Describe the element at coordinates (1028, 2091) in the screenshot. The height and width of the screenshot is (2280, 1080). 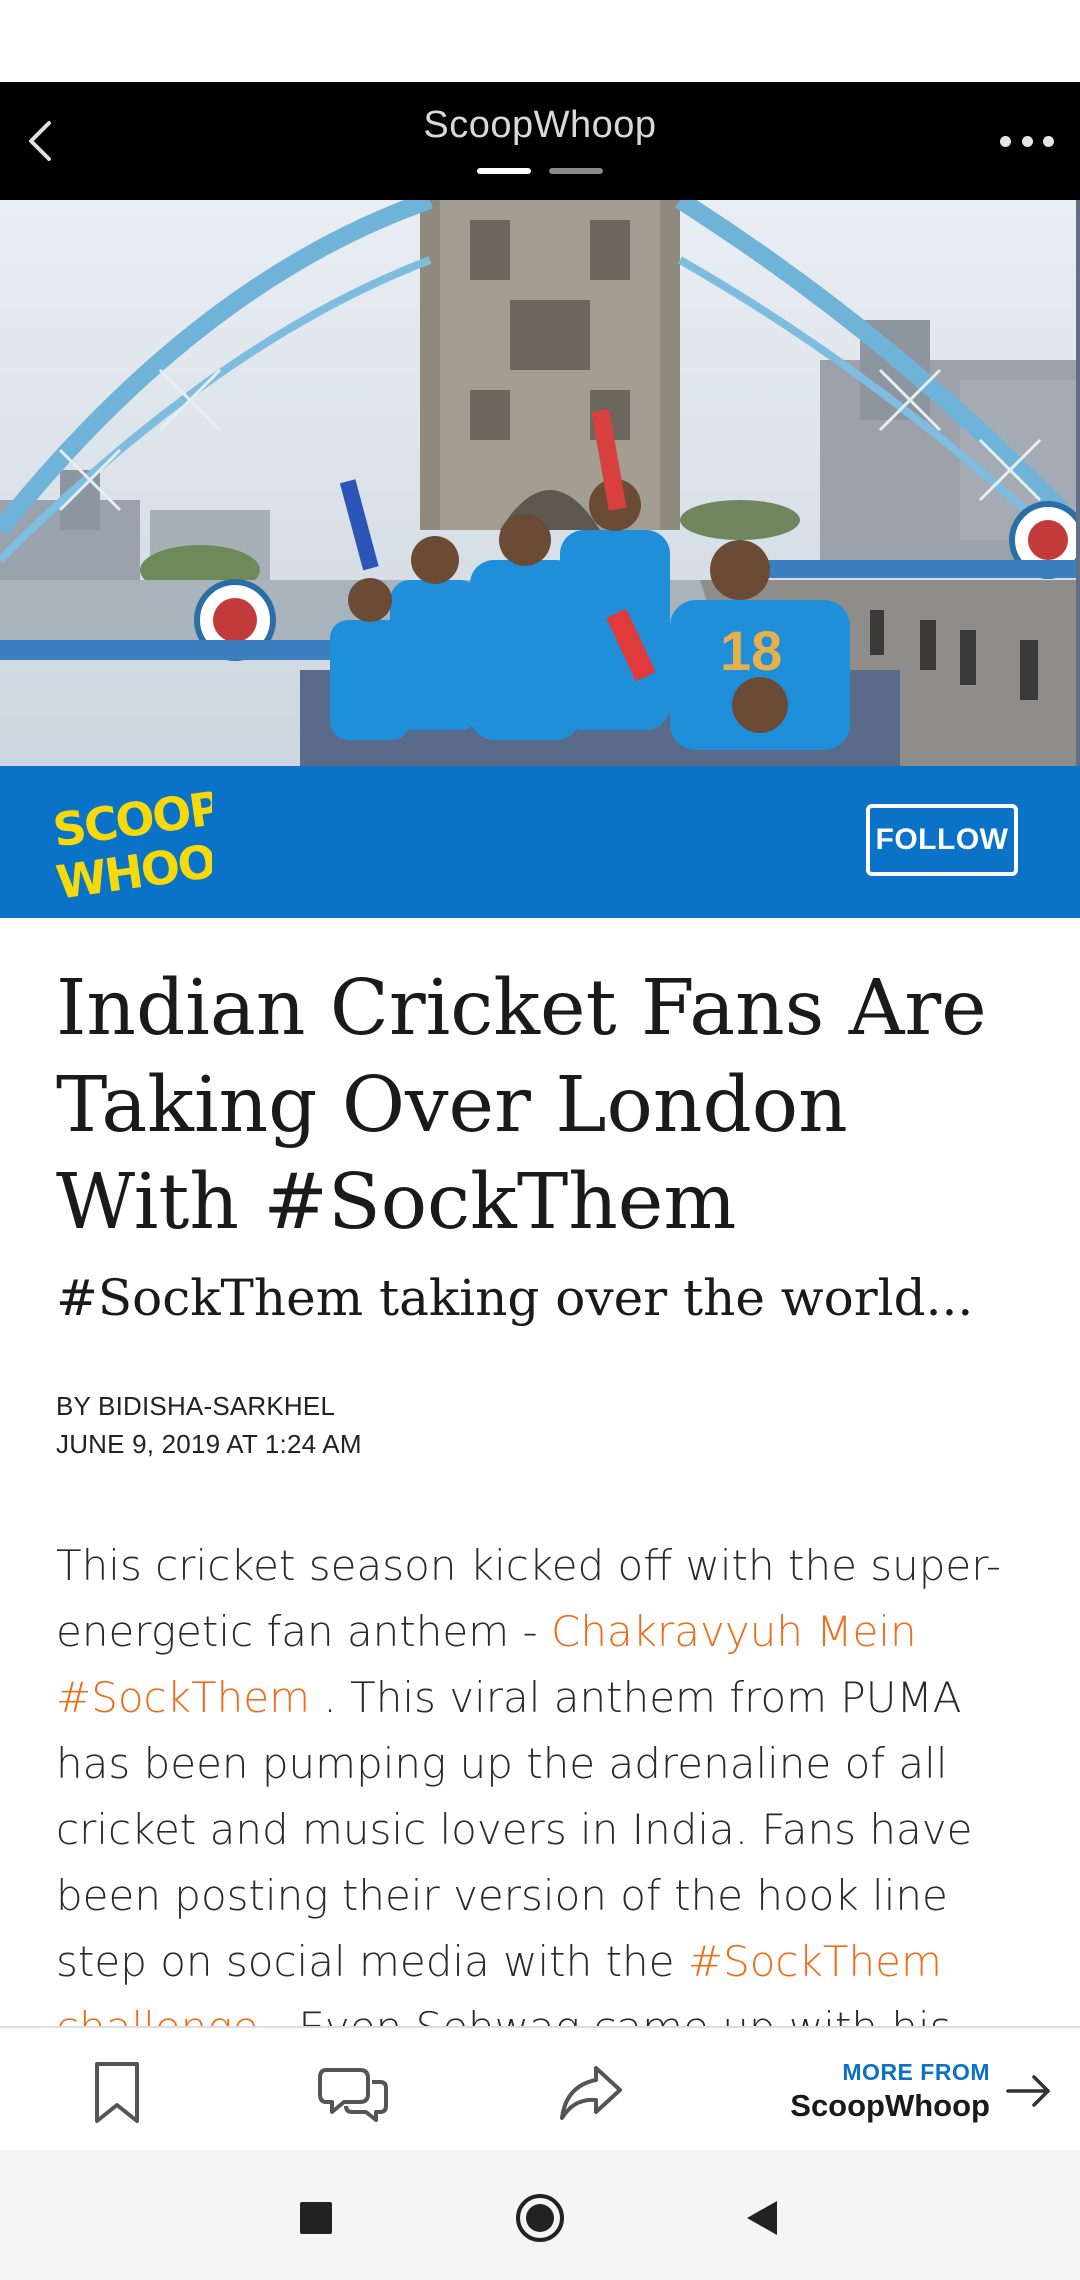
I see `arrow-right-icon` at that location.